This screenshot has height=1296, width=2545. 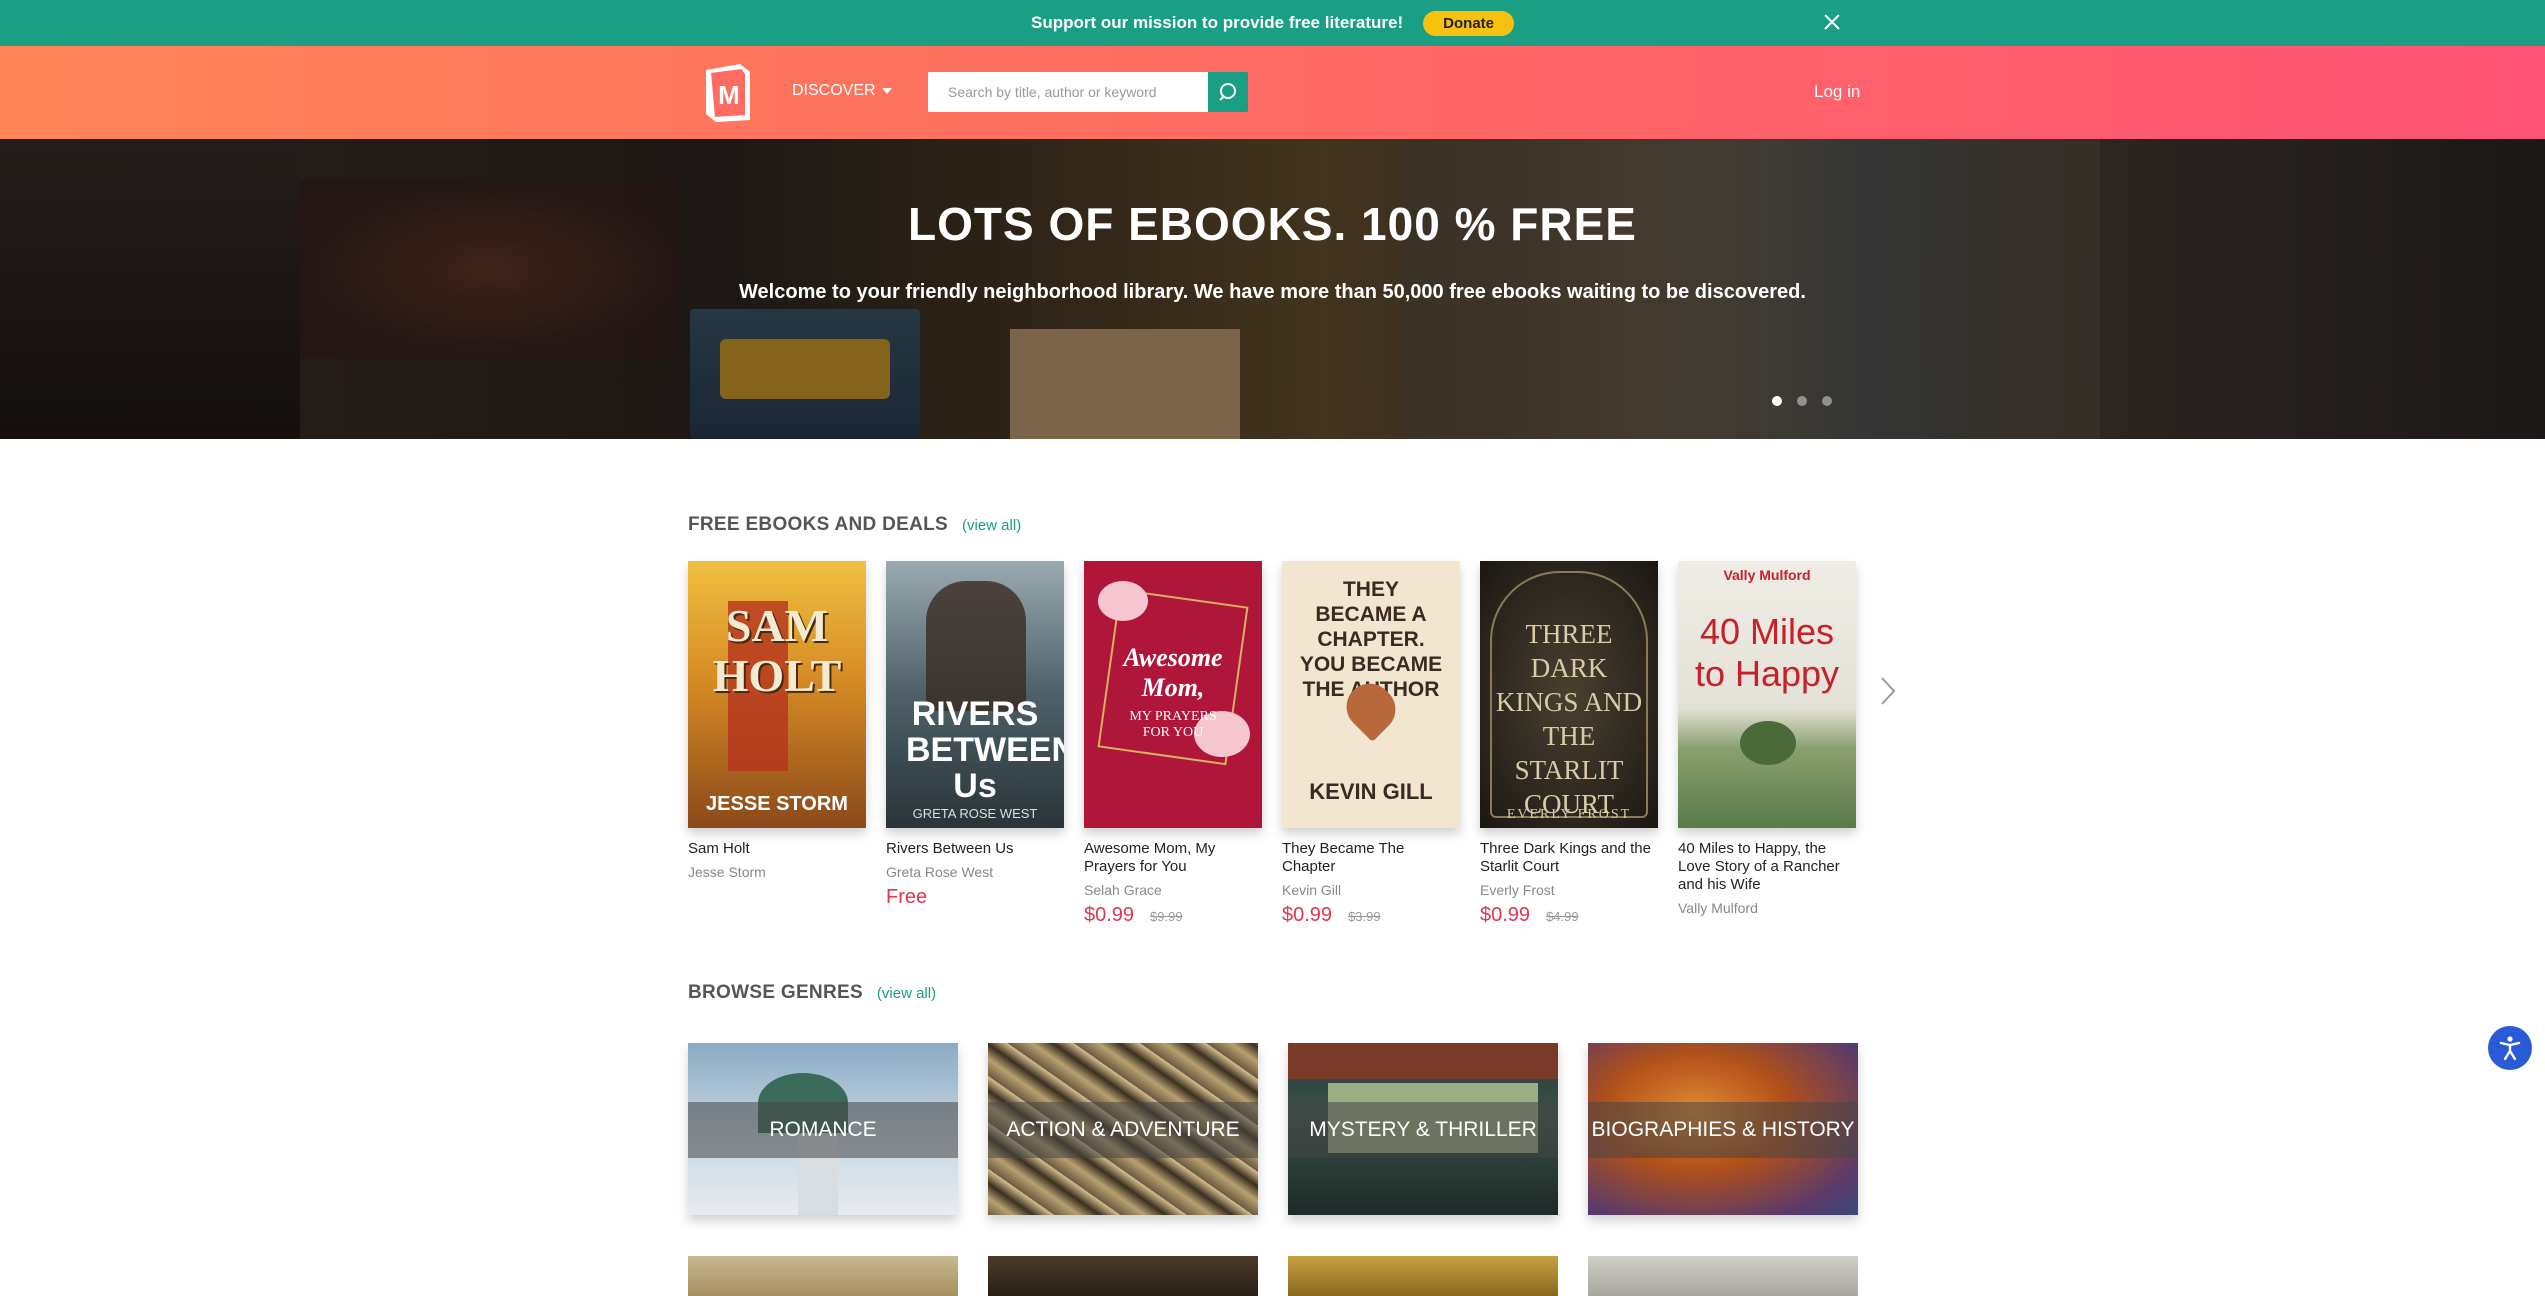 What do you see at coordinates (1371, 791) in the screenshot?
I see `cover-author: KEVIN GILL` at bounding box center [1371, 791].